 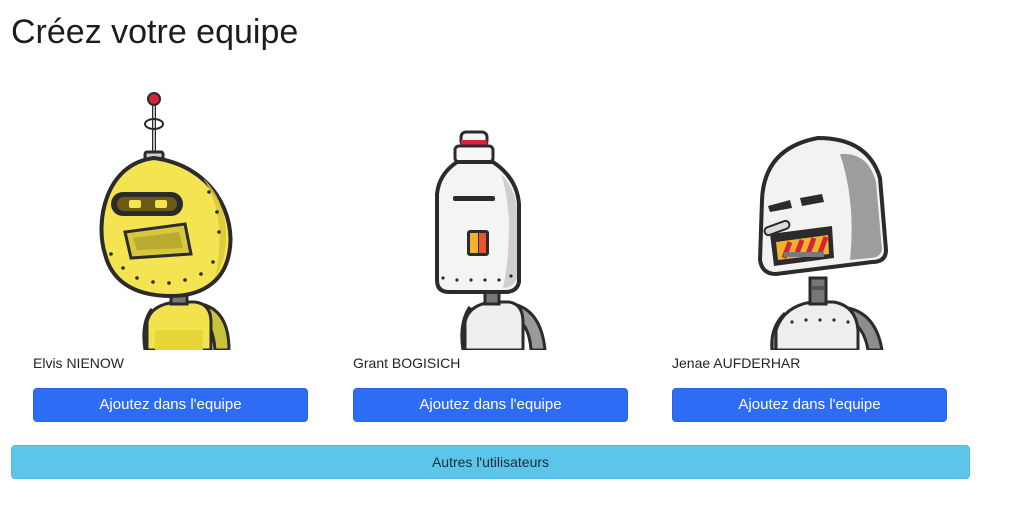 I want to click on page-title: Créez votre equipe, so click(x=155, y=32).